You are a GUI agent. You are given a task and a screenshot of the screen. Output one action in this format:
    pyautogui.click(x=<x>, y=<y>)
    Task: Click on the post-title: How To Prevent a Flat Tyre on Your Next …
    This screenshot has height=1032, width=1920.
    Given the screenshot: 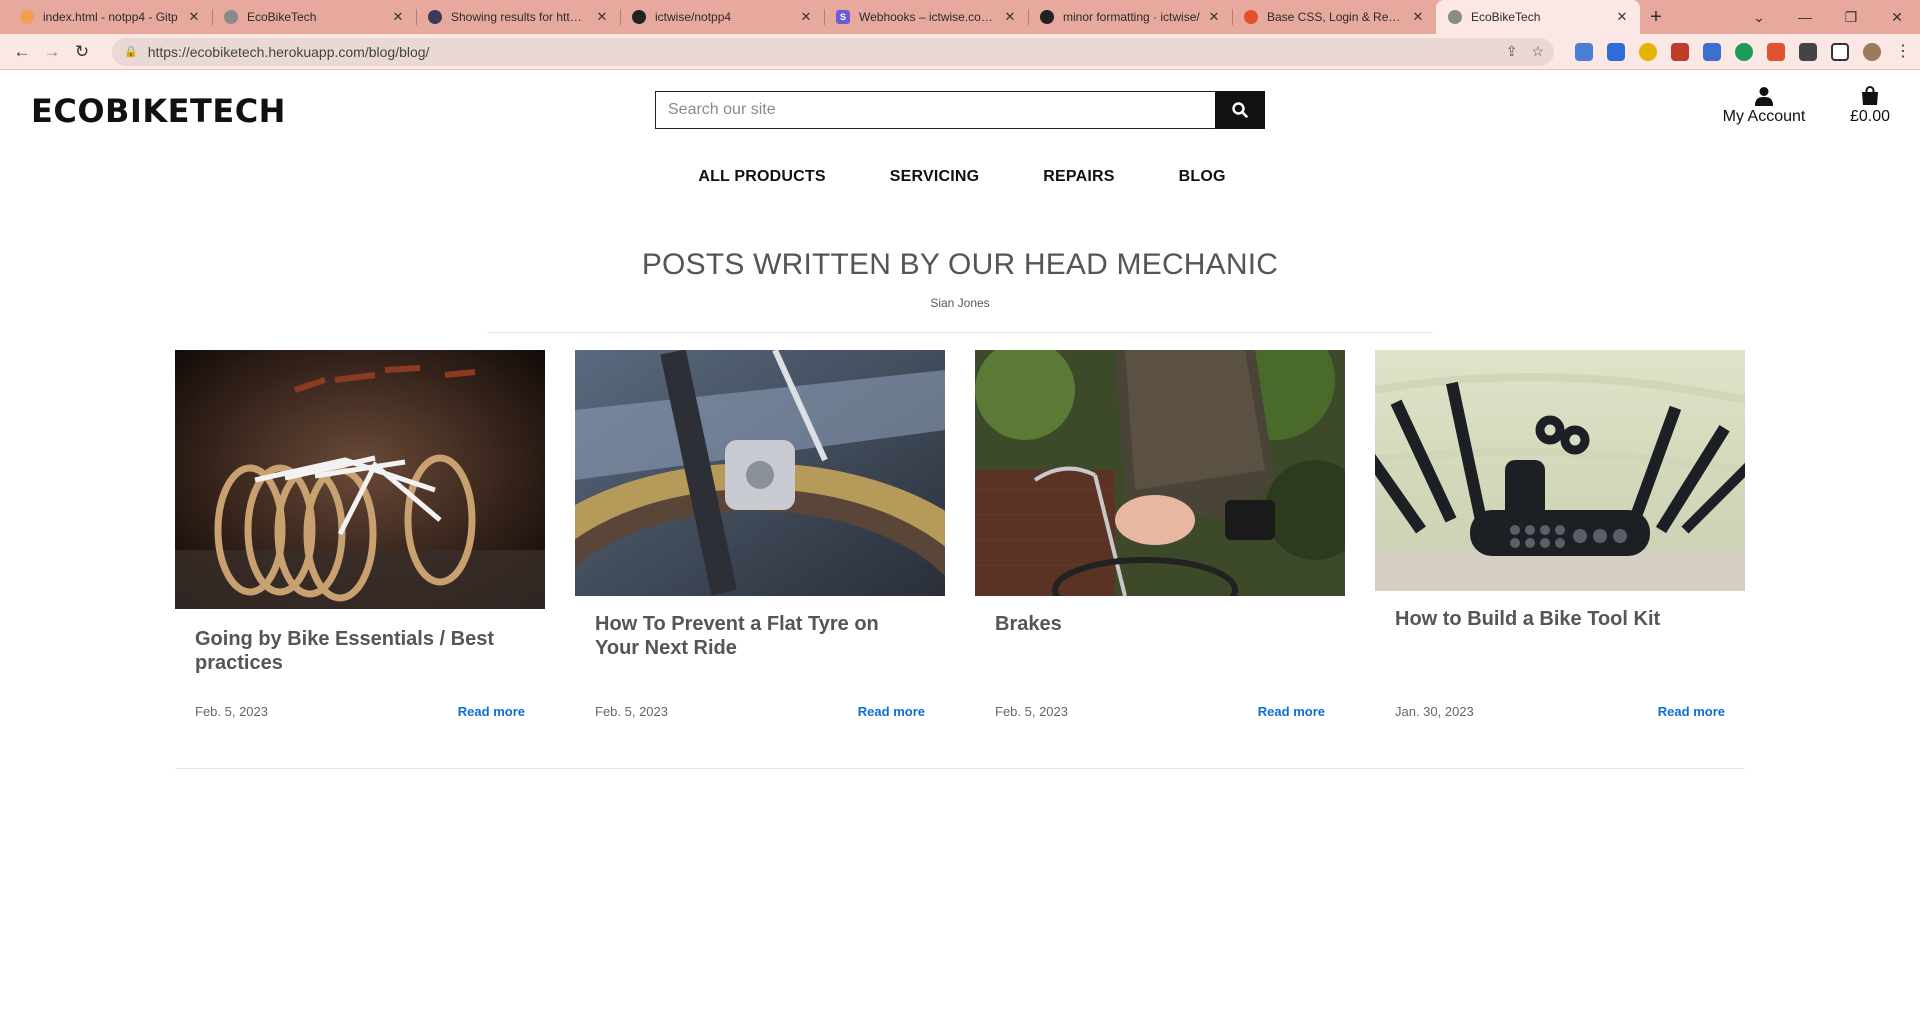 What is the action you would take?
    pyautogui.click(x=760, y=636)
    